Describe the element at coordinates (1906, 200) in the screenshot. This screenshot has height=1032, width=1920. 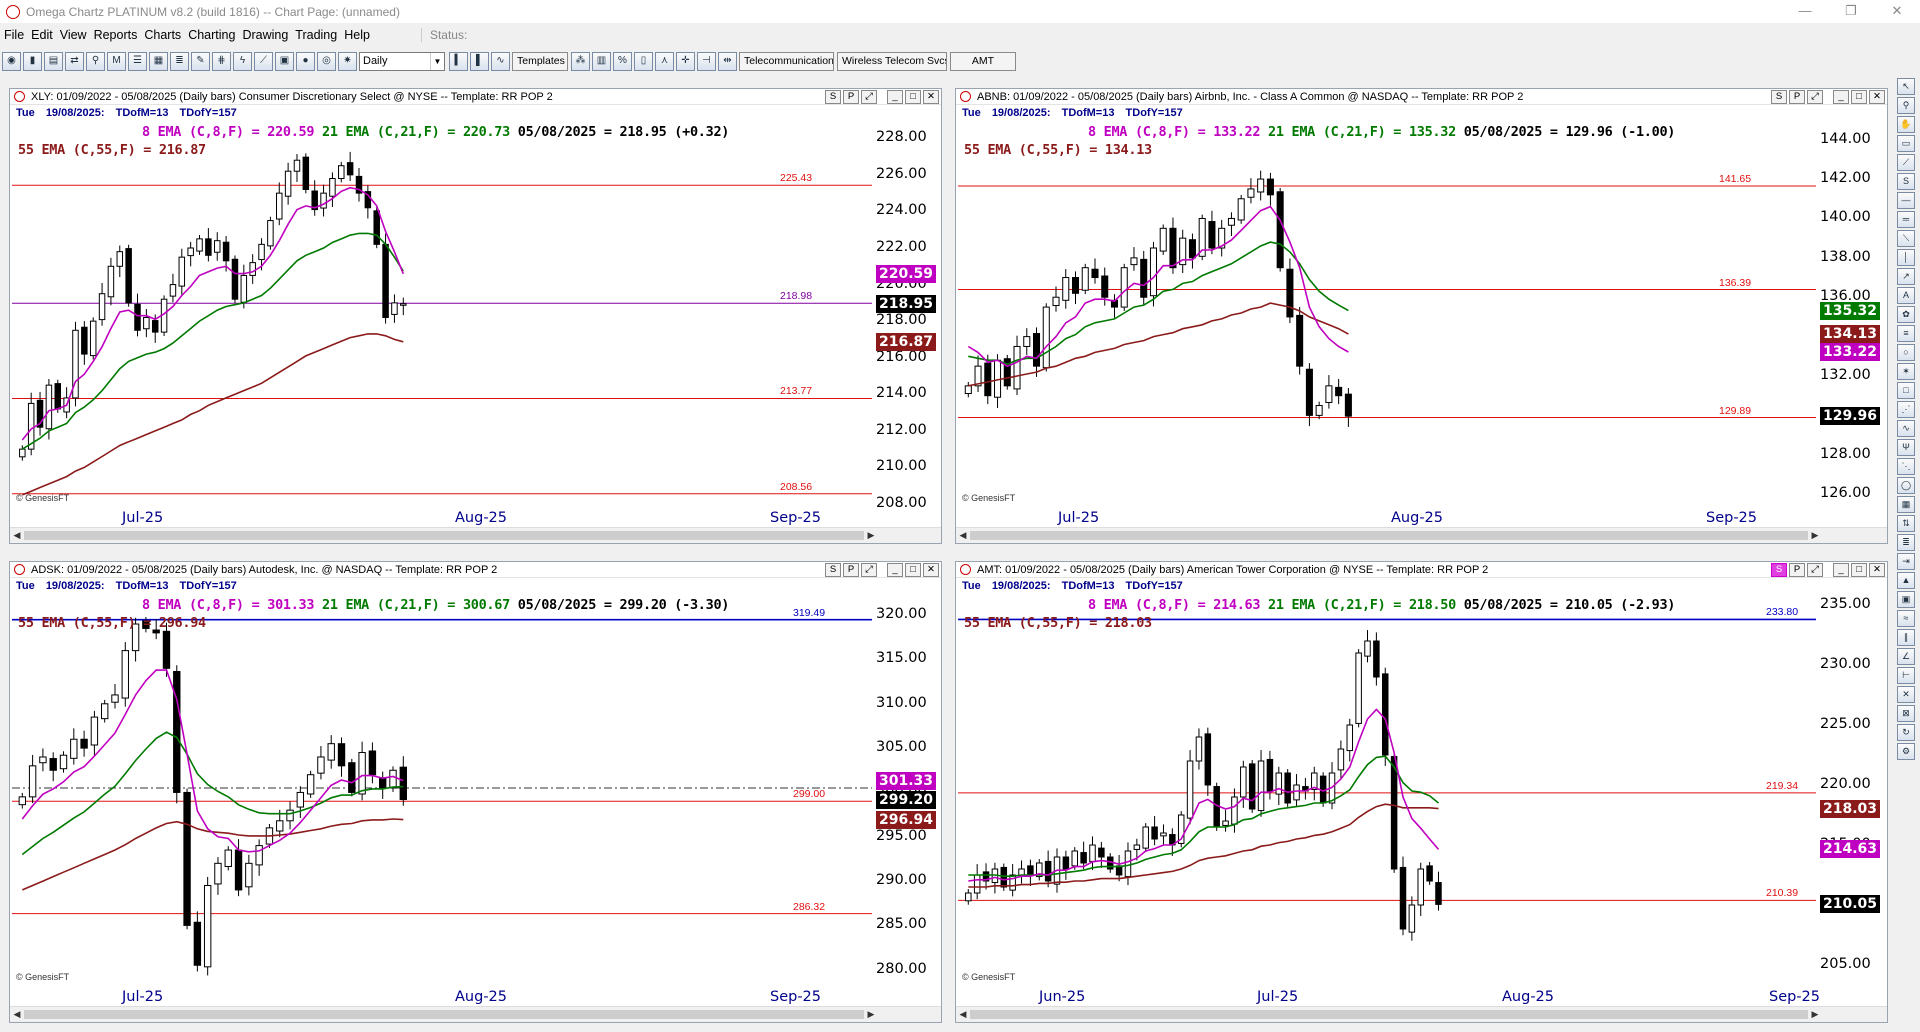
I see `hline-icon: —` at that location.